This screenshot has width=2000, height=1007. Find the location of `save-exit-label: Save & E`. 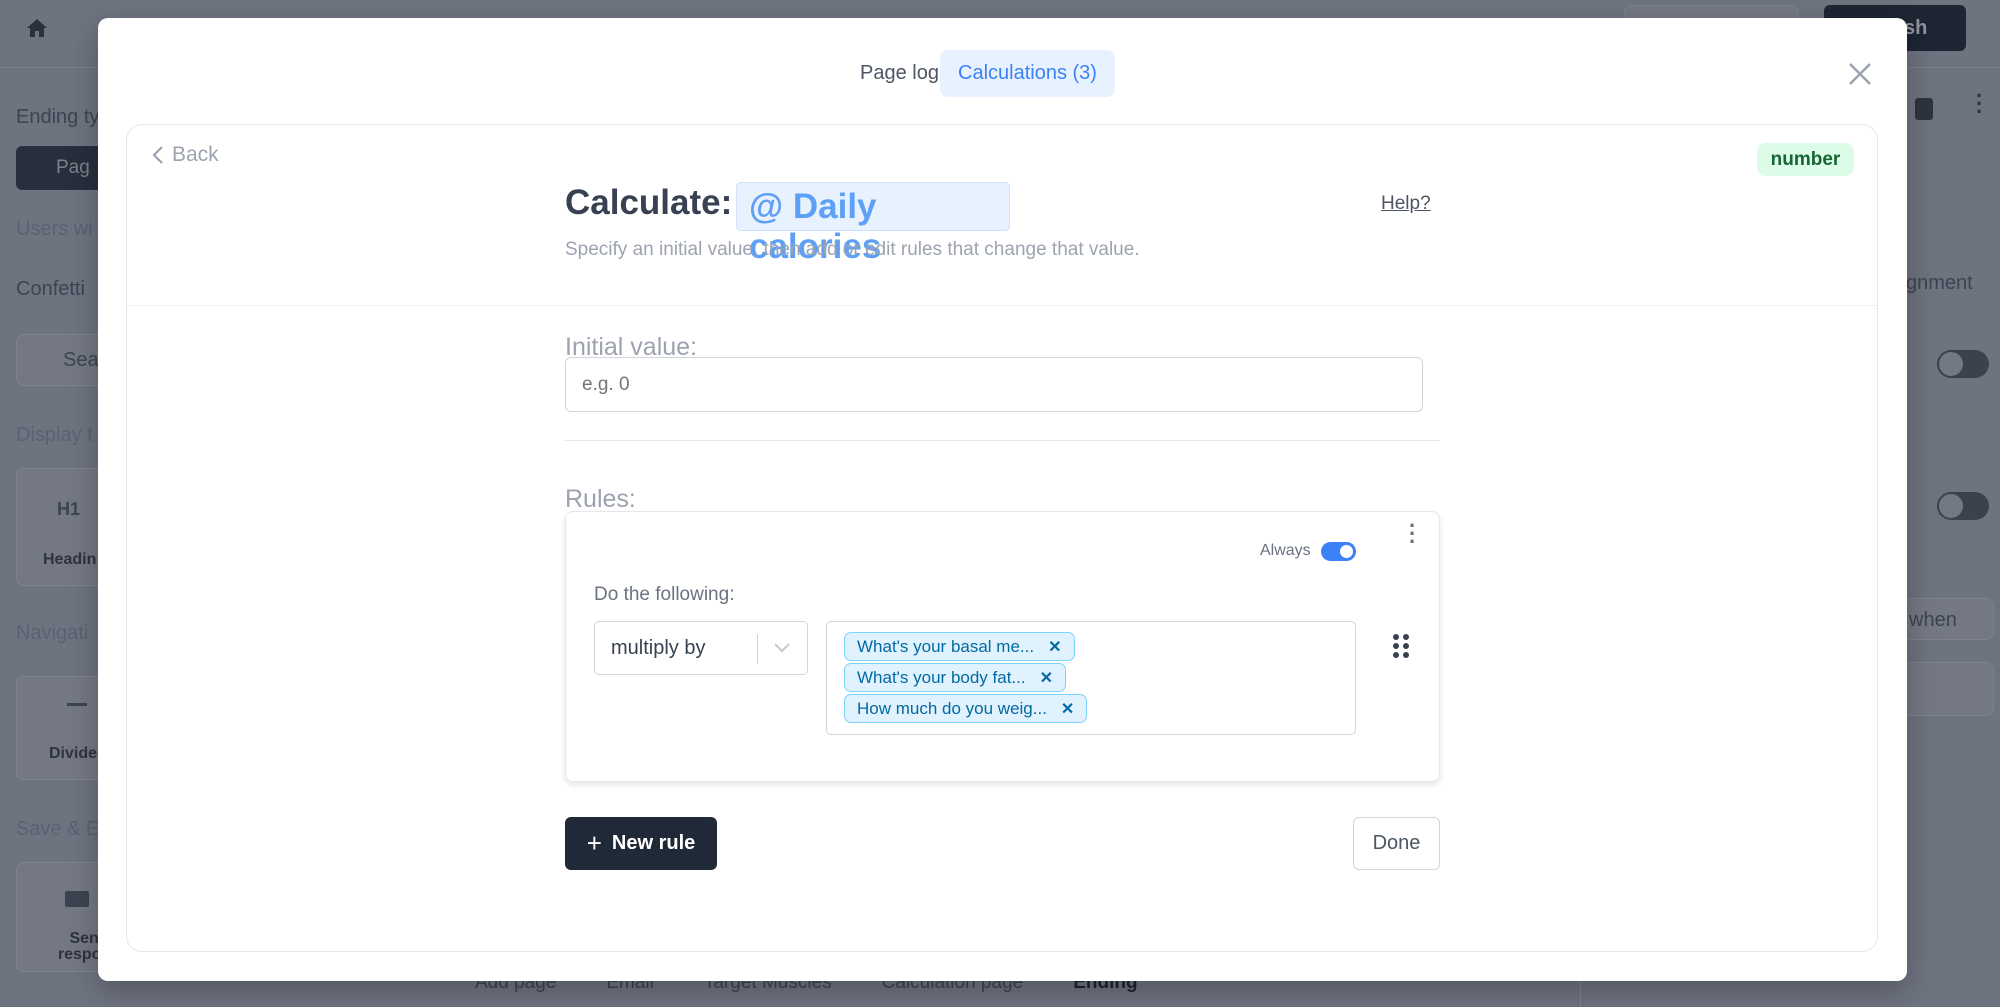

save-exit-label: Save & E is located at coordinates (58, 829).